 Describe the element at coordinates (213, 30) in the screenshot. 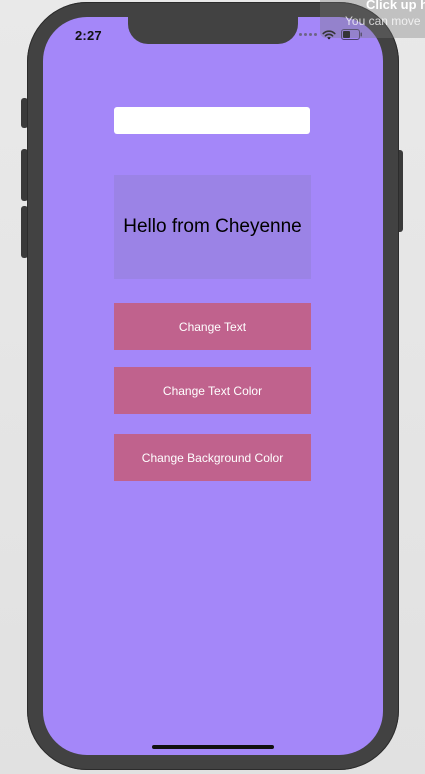

I see `notch` at that location.